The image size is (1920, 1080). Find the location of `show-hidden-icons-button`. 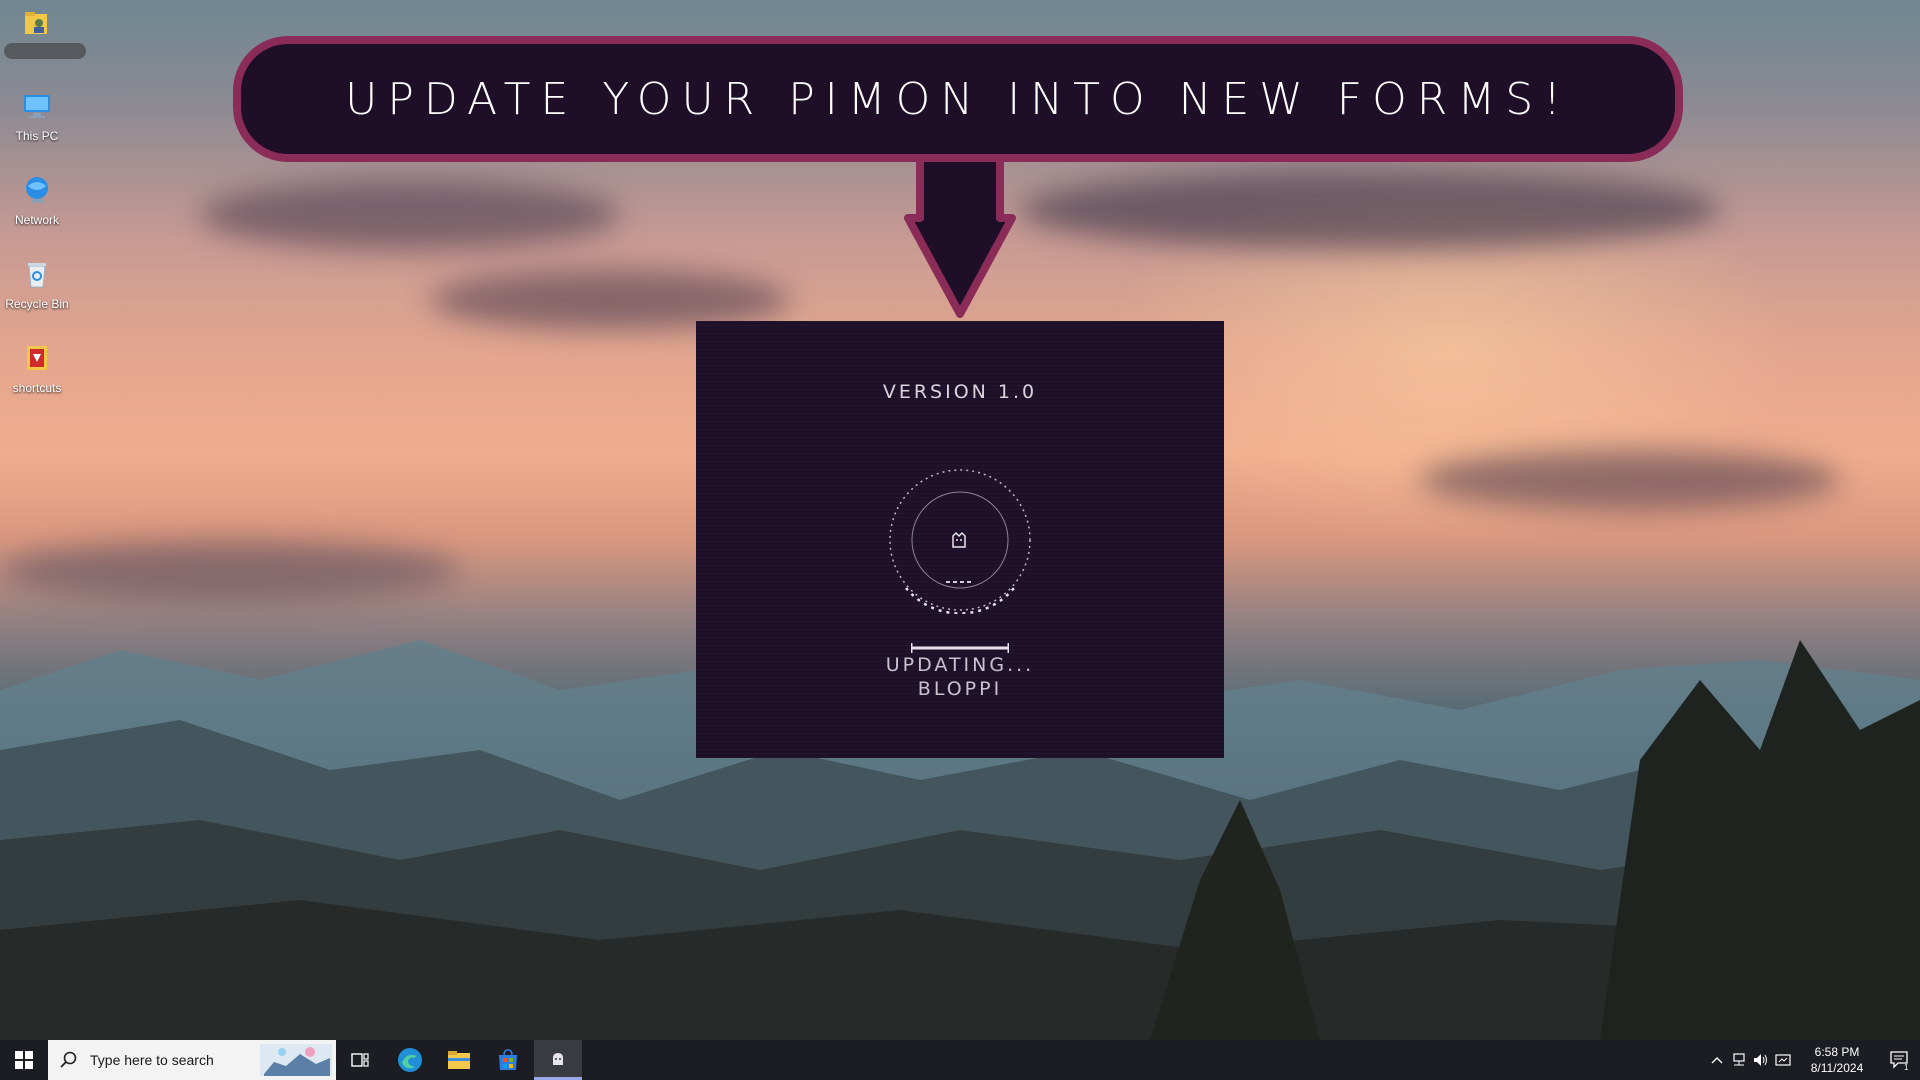

show-hidden-icons-button is located at coordinates (1717, 1060).